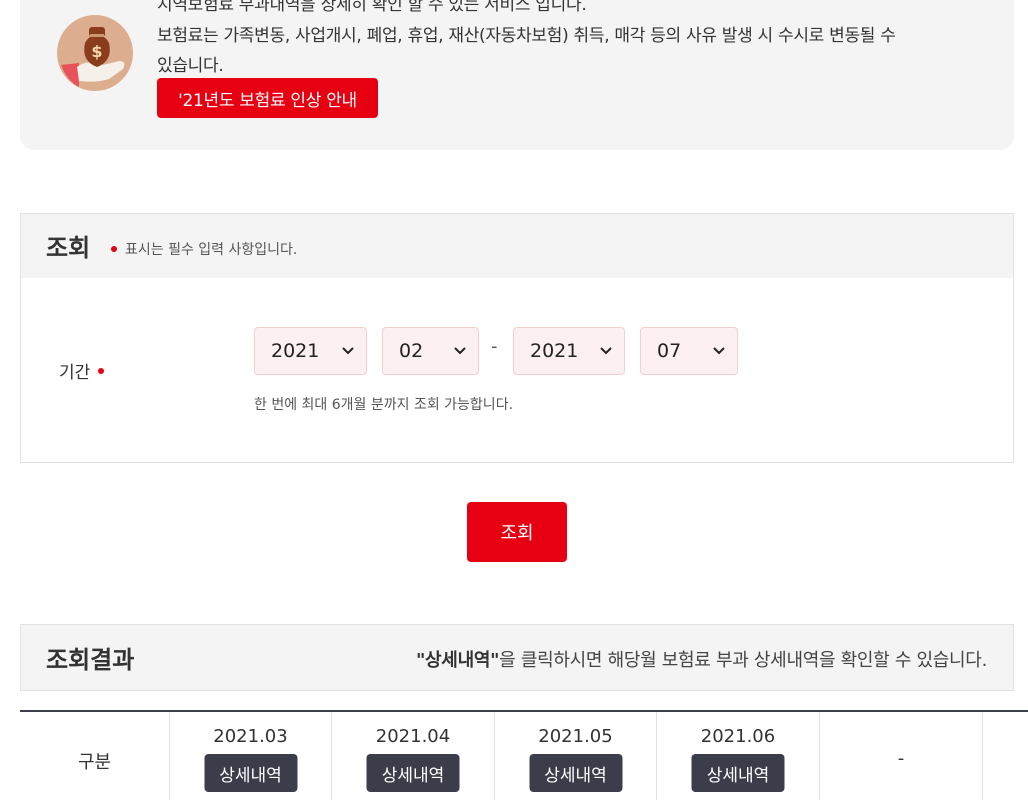  I want to click on required-note-text: 표시는 필수 입력 사항입니다., so click(211, 250).